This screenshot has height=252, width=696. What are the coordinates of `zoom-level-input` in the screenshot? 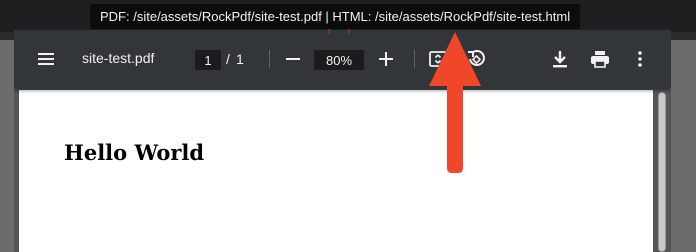 It's located at (339, 60).